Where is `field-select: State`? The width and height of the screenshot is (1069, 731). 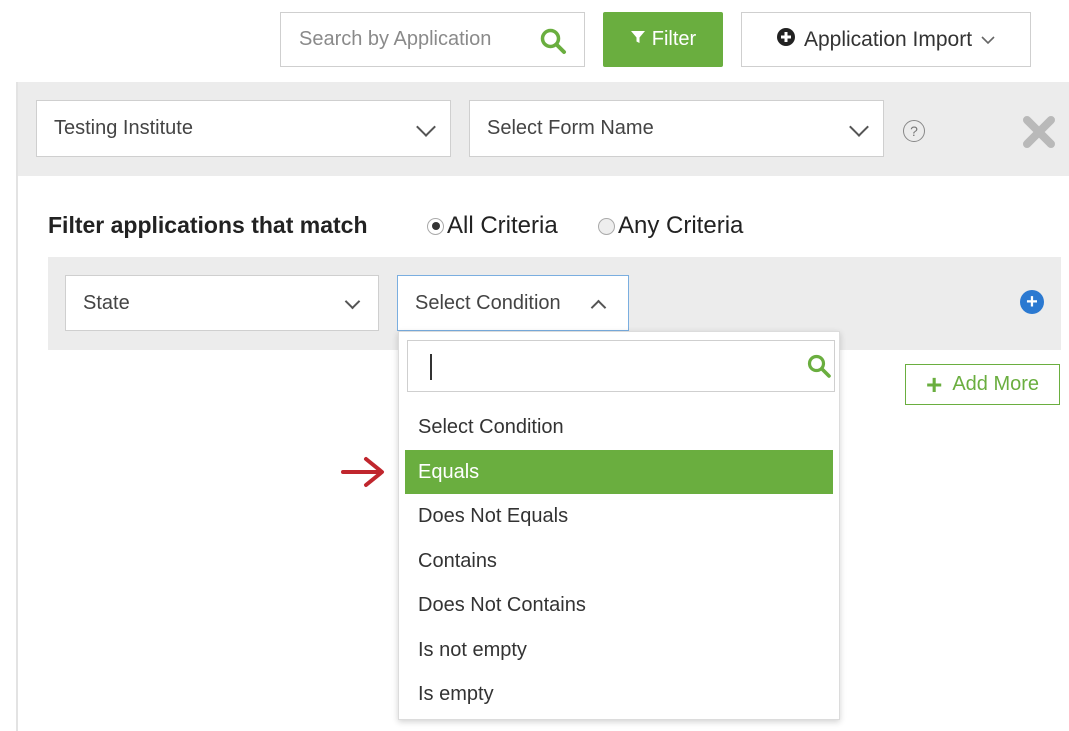
field-select: State is located at coordinates (222, 303).